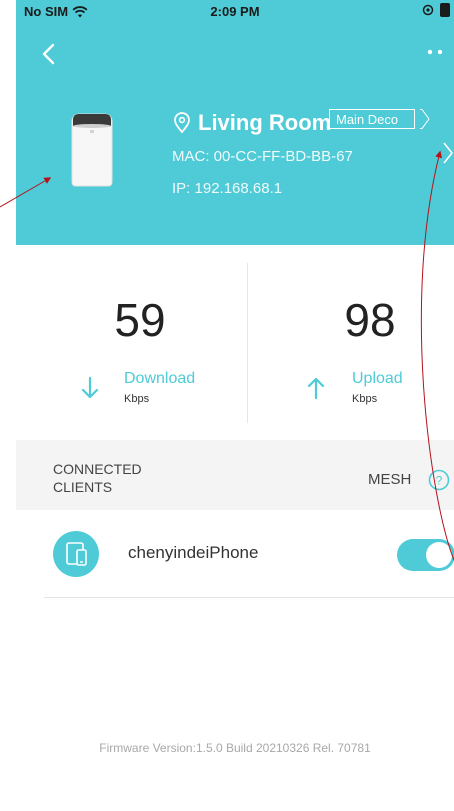  I want to click on clients-section-header: CONNECTED CLIENTS MESH ?, so click(235, 475).